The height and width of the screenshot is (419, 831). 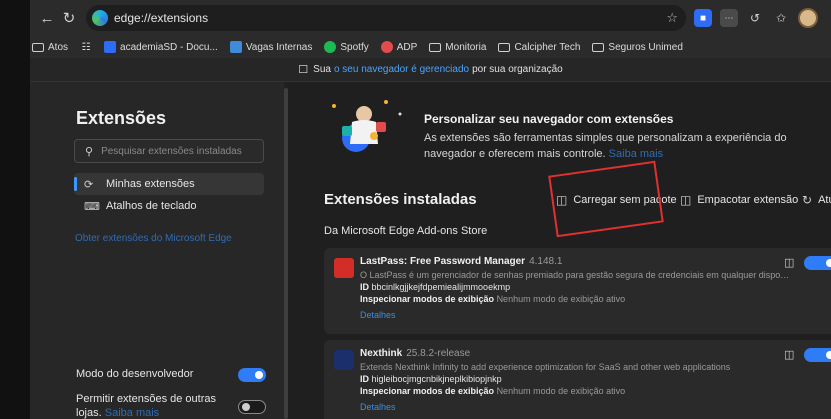 I want to click on fav-item-monitoria: Monitoria, so click(x=457, y=47).